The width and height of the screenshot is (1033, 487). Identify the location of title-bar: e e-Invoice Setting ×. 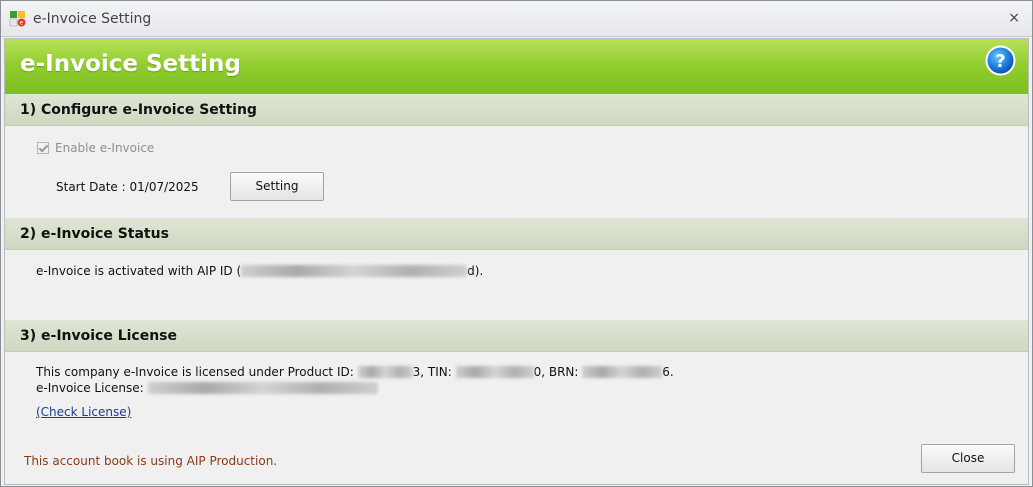
(516, 19).